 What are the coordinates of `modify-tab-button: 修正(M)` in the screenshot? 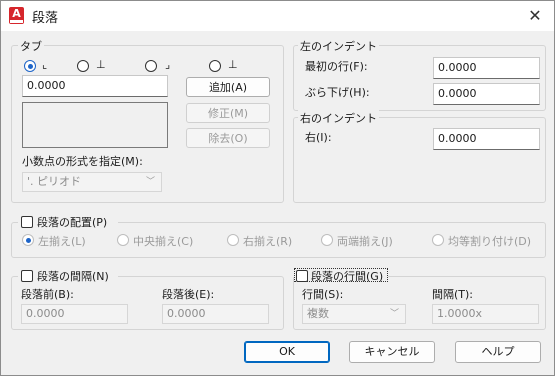 It's located at (228, 113).